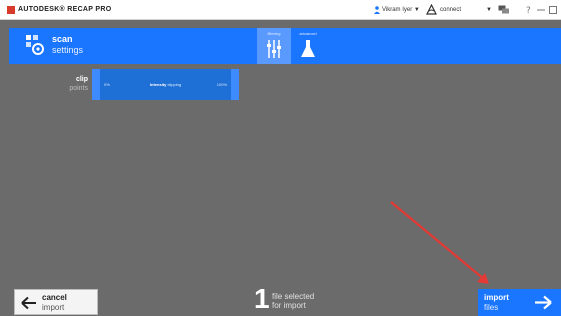  What do you see at coordinates (62, 39) in the screenshot?
I see `header-title: scan` at bounding box center [62, 39].